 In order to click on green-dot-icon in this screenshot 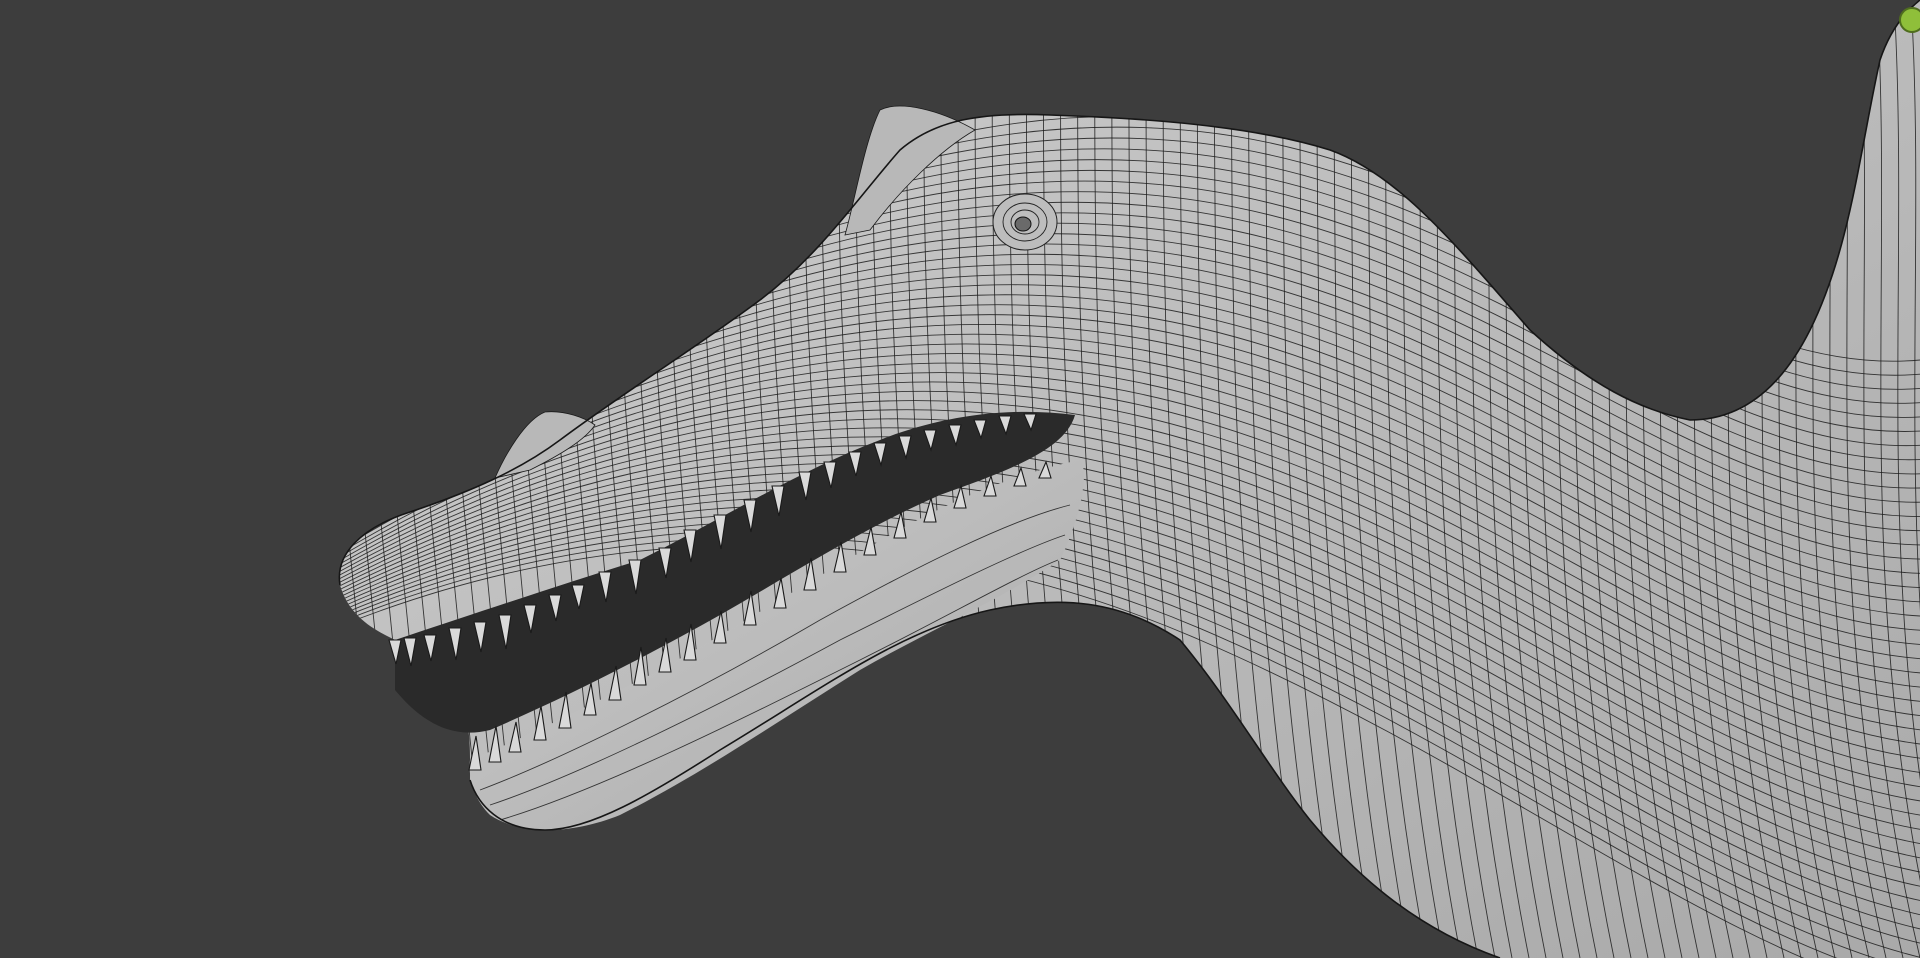, I will do `click(1909, 20)`.